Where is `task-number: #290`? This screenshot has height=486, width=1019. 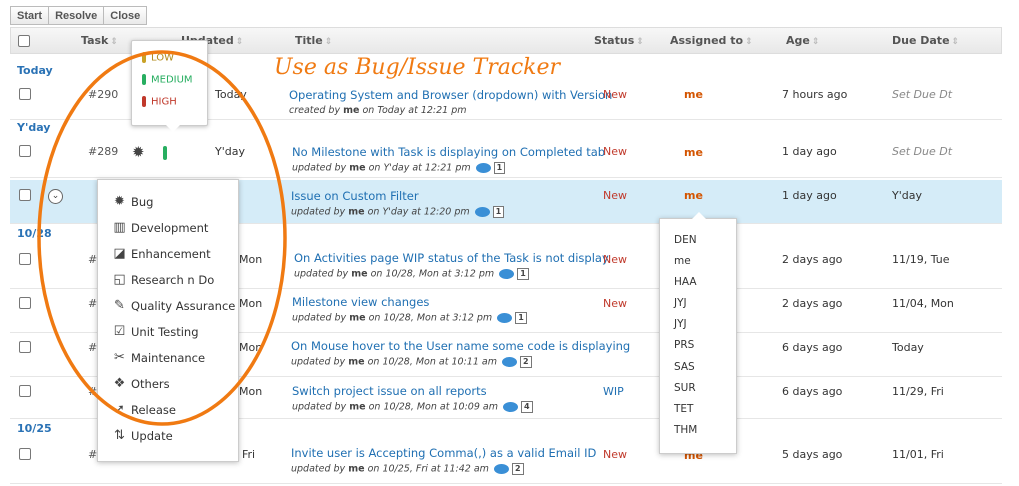 task-number: #290 is located at coordinates (103, 94).